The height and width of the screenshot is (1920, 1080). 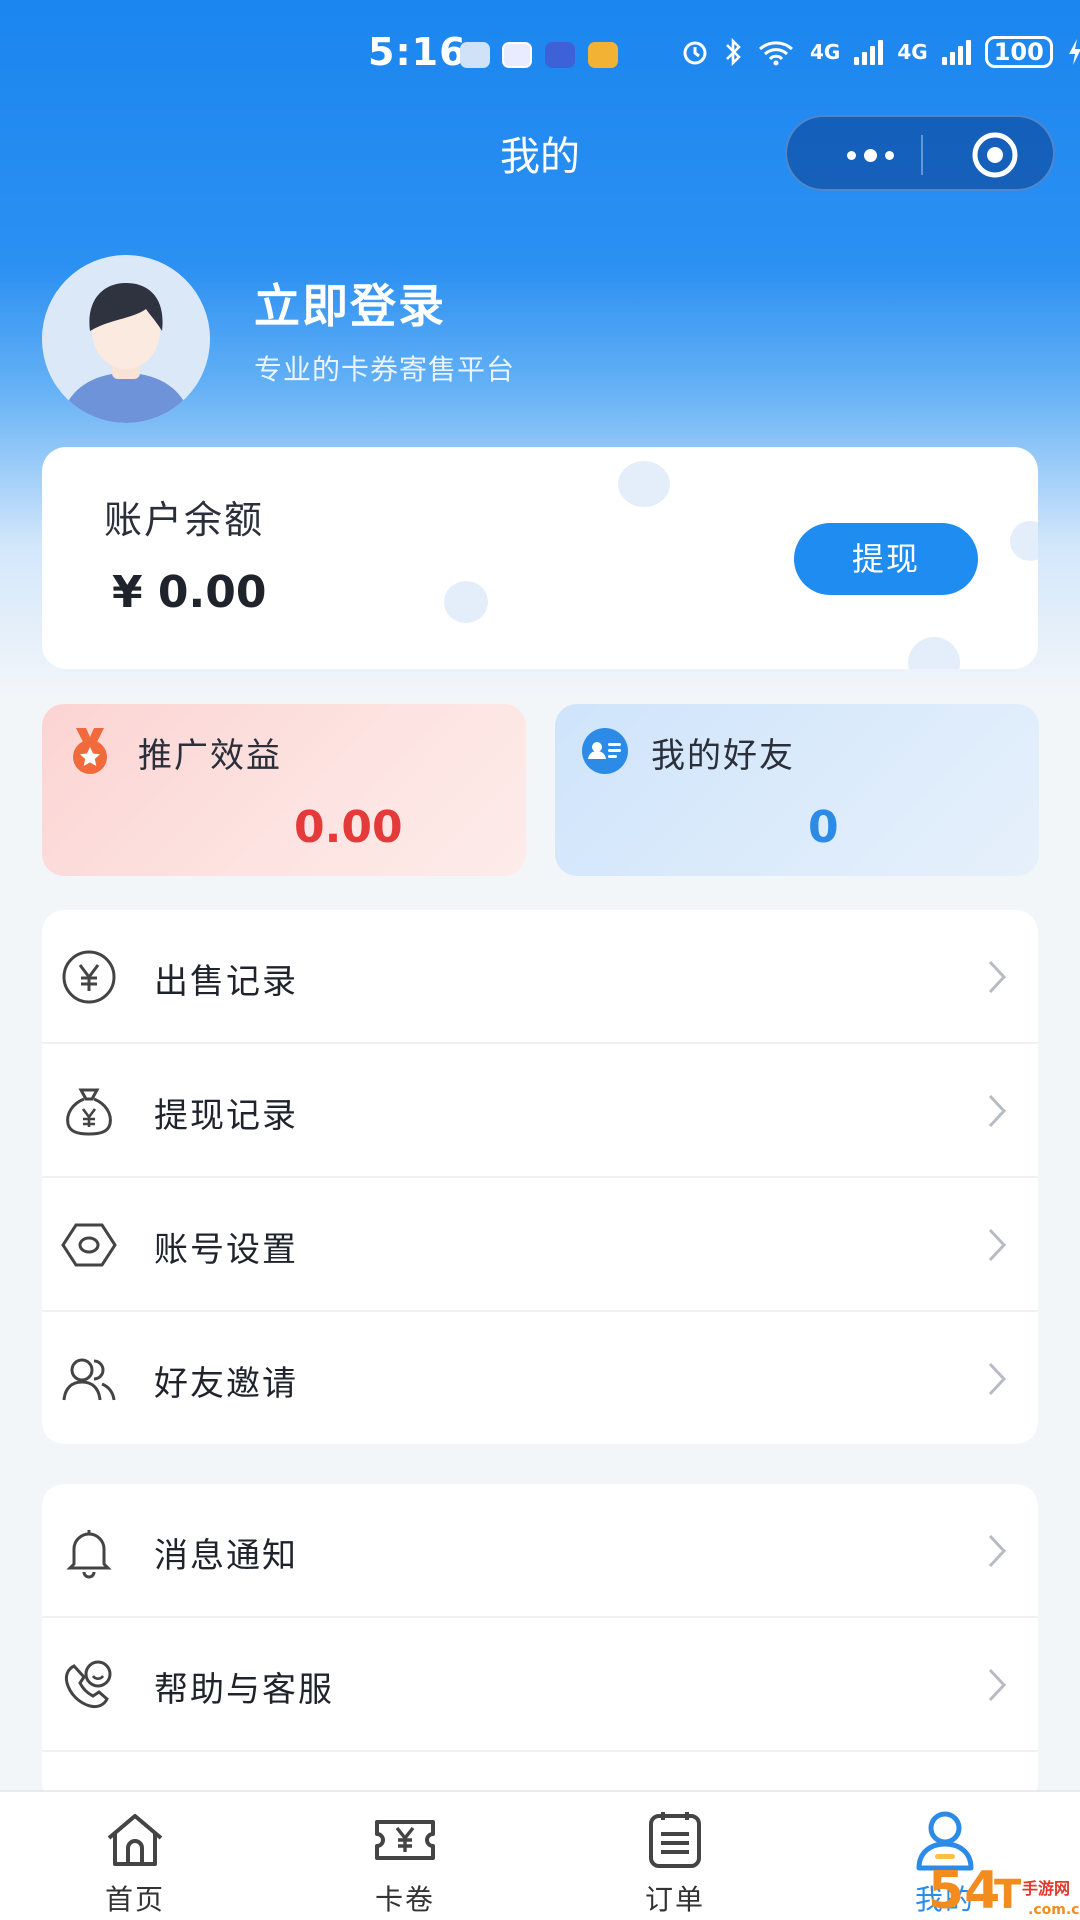 What do you see at coordinates (723, 756) in the screenshot?
I see `my-friends-label: 我的好友` at bounding box center [723, 756].